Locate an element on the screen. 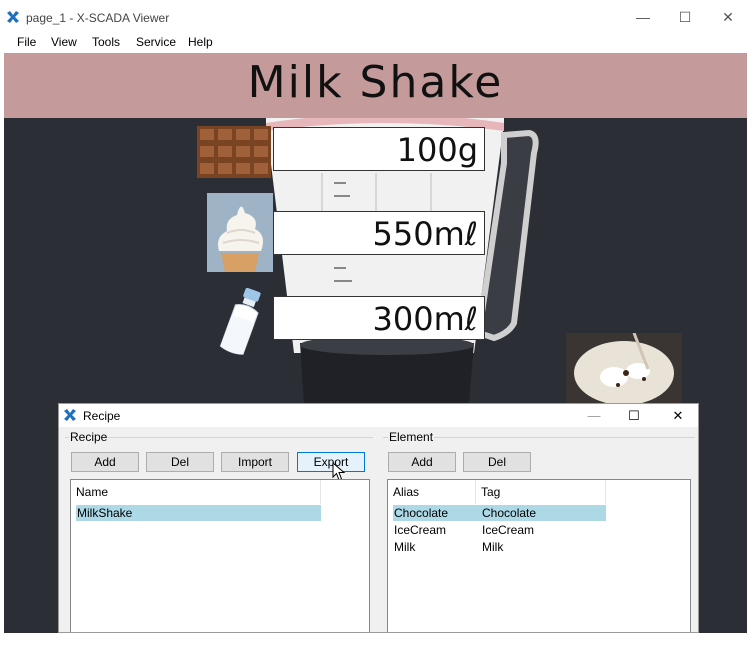 The height and width of the screenshot is (656, 753). menu-tools: Tools is located at coordinates (106, 42).